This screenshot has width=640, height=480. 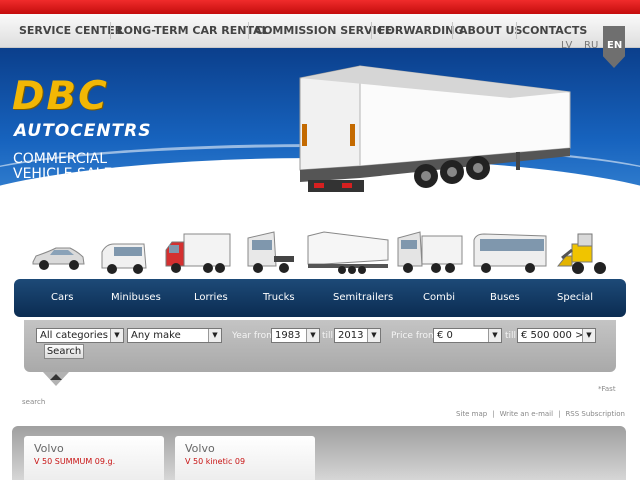 I want to click on price-to-select: € 500 000 > ▼, so click(x=556, y=335).